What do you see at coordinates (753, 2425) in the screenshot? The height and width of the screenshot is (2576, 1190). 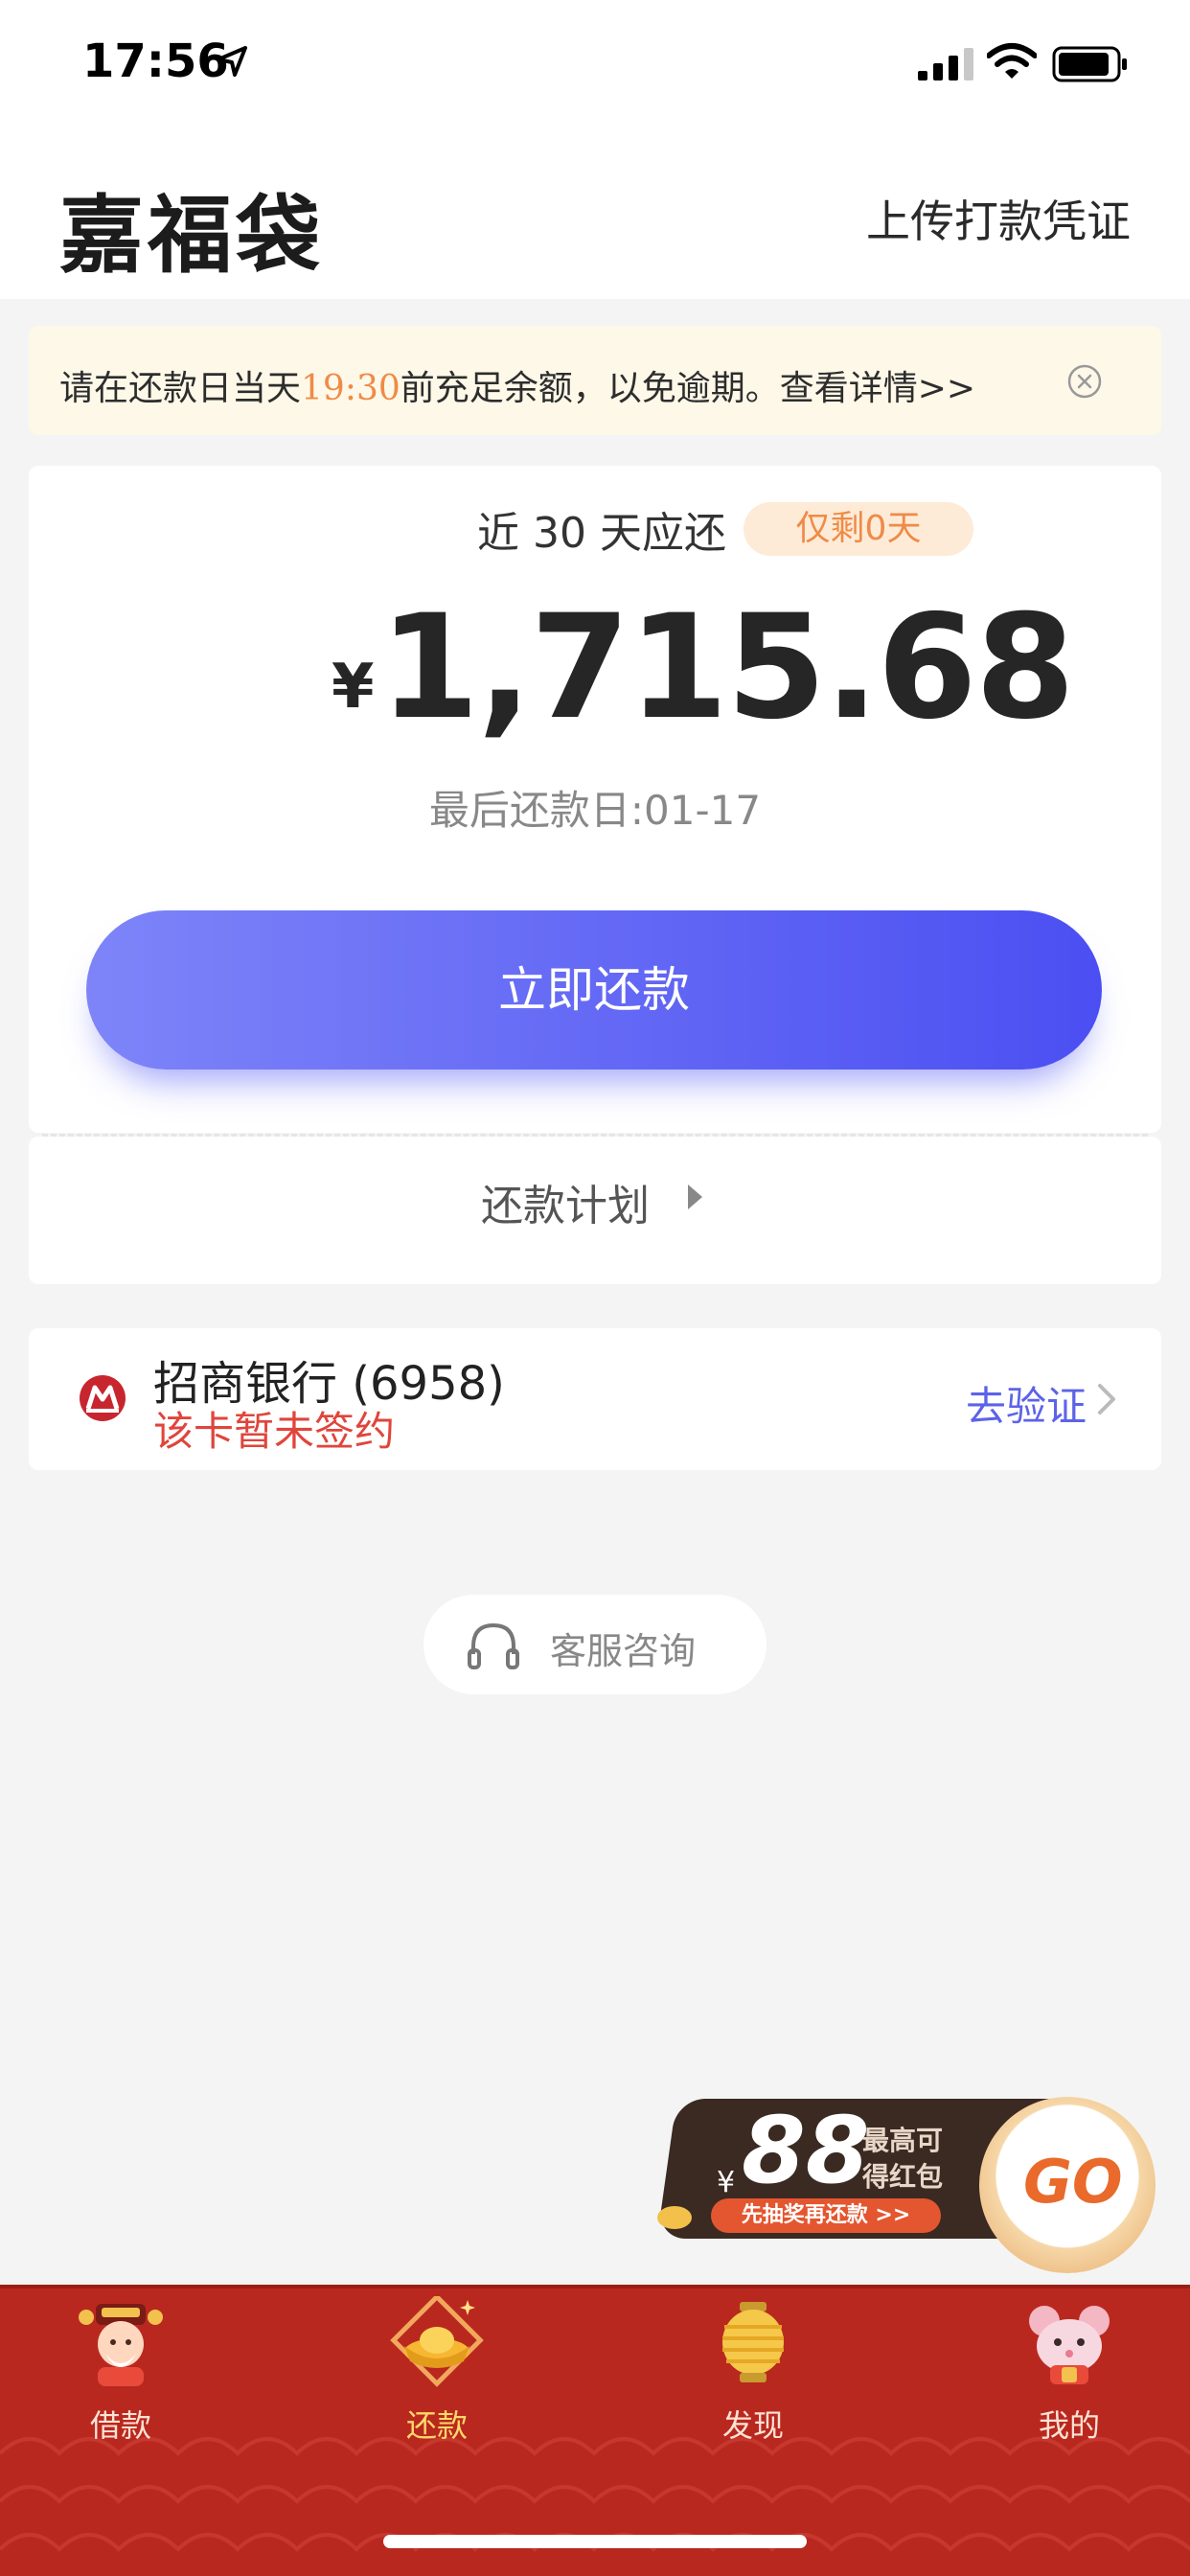 I see `tab-label: 发现` at bounding box center [753, 2425].